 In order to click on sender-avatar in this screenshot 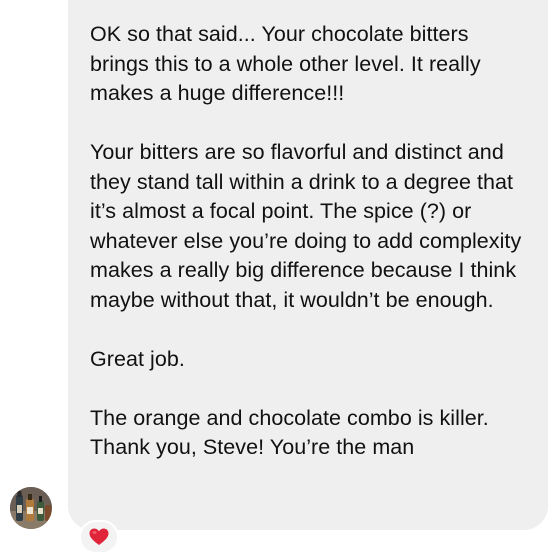, I will do `click(31, 508)`.